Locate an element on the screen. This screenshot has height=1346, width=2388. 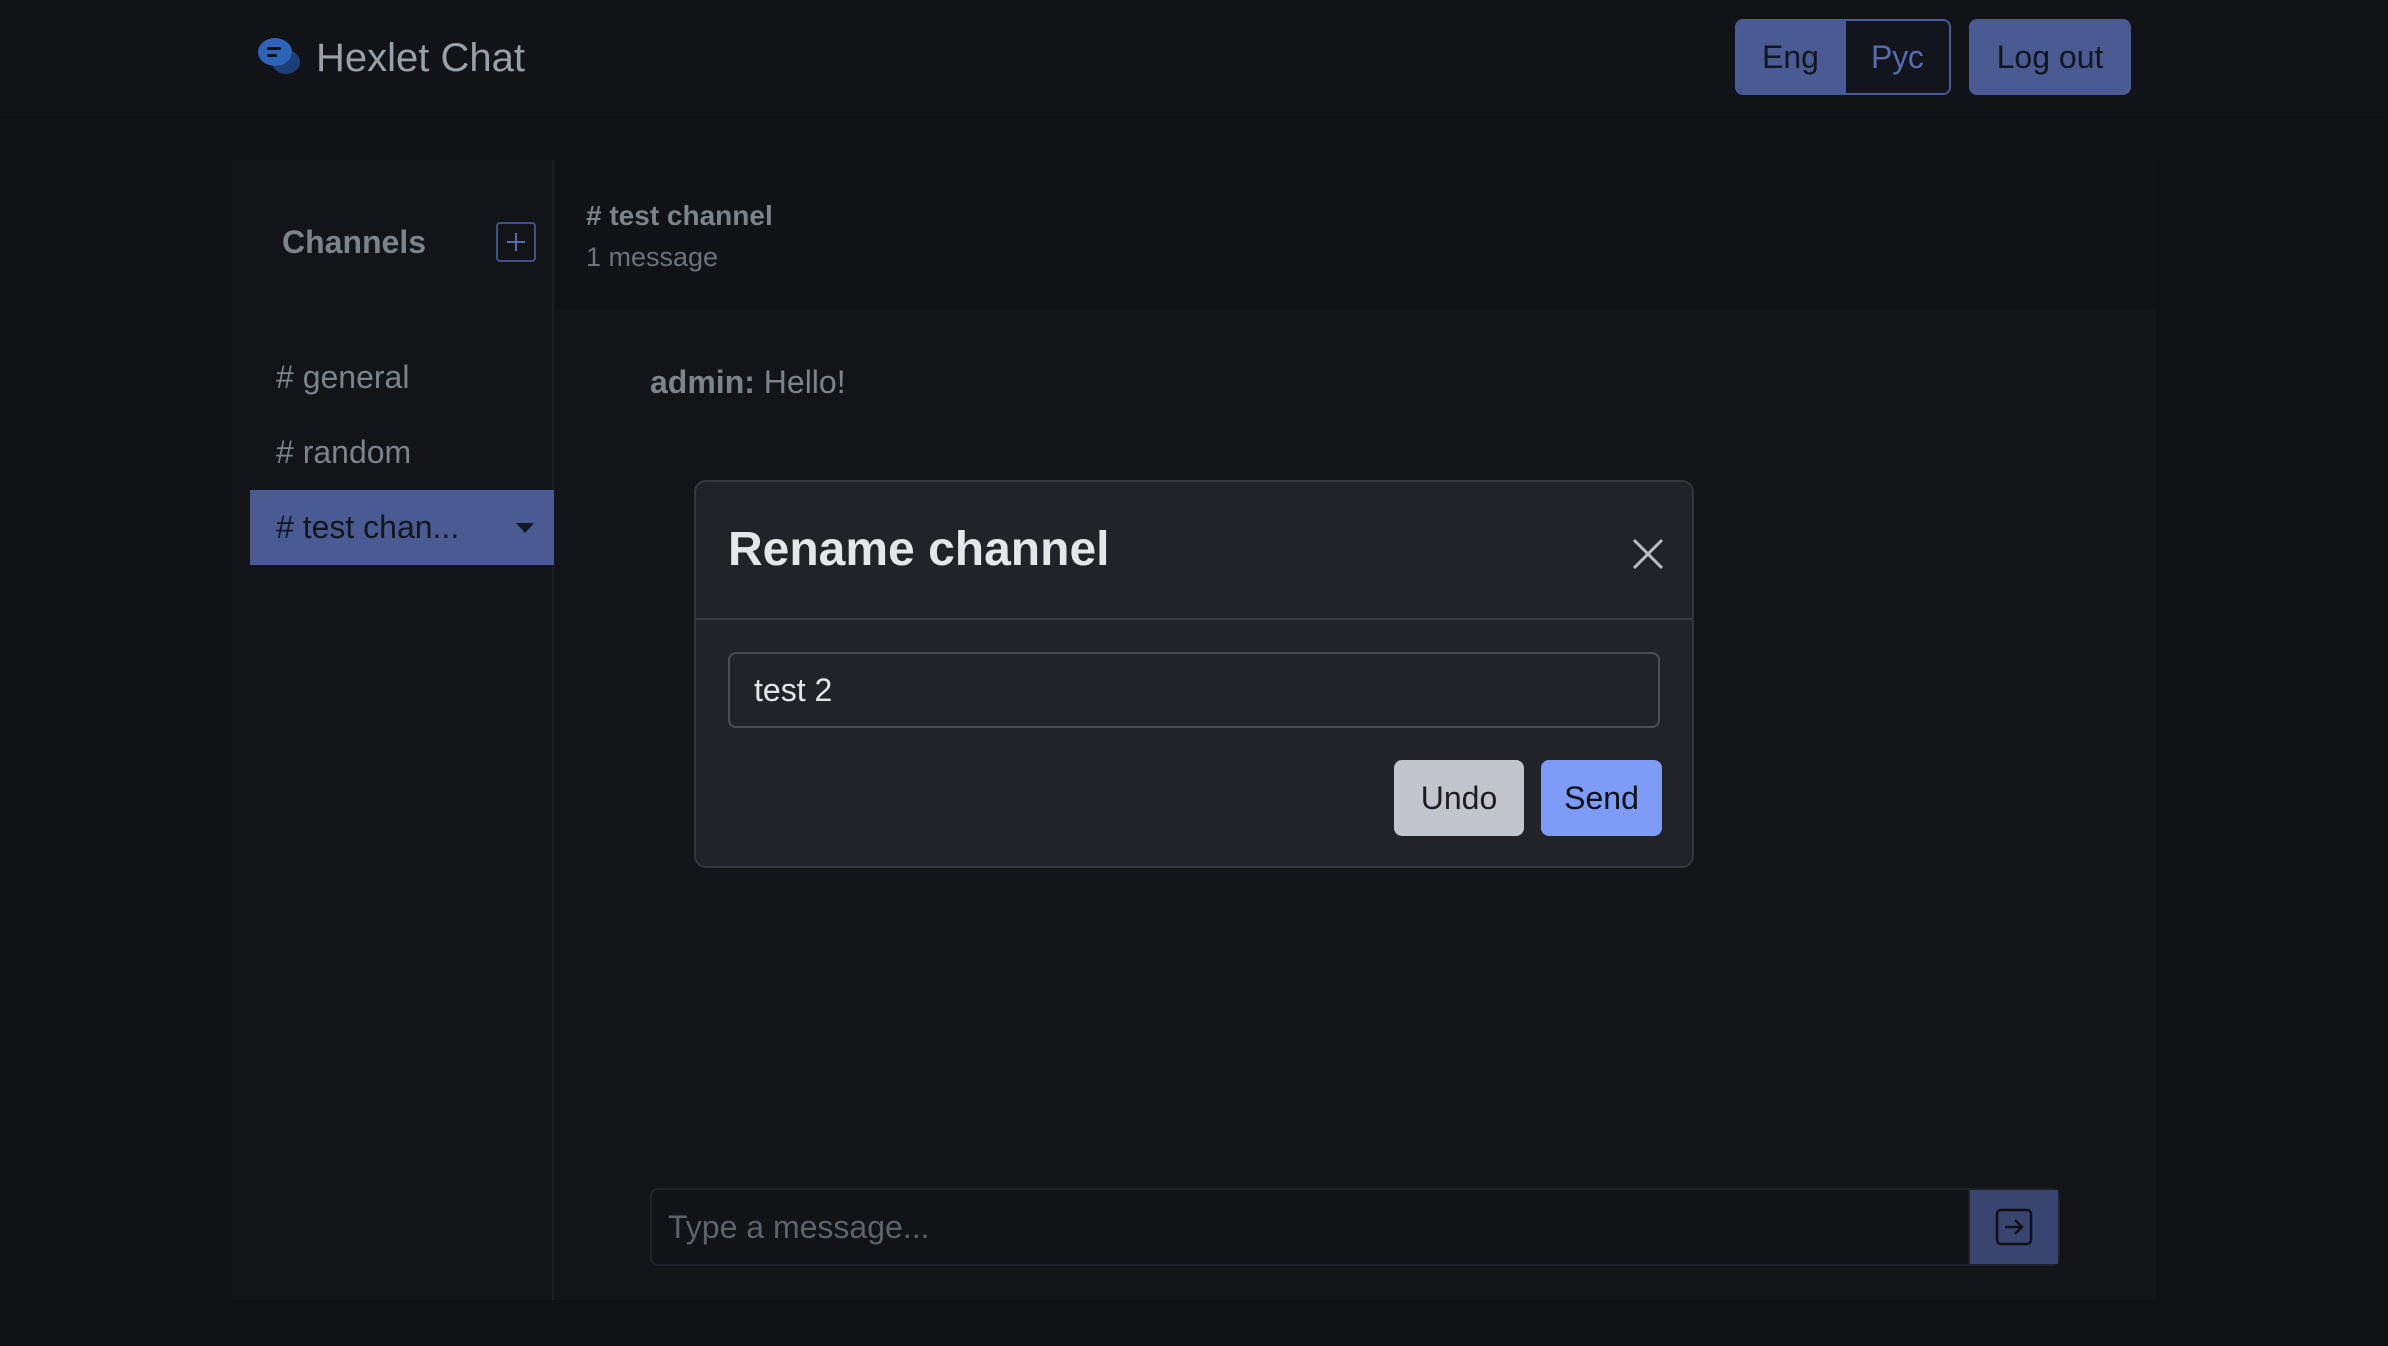
lang-rus-button: Рус is located at coordinates (1896, 57).